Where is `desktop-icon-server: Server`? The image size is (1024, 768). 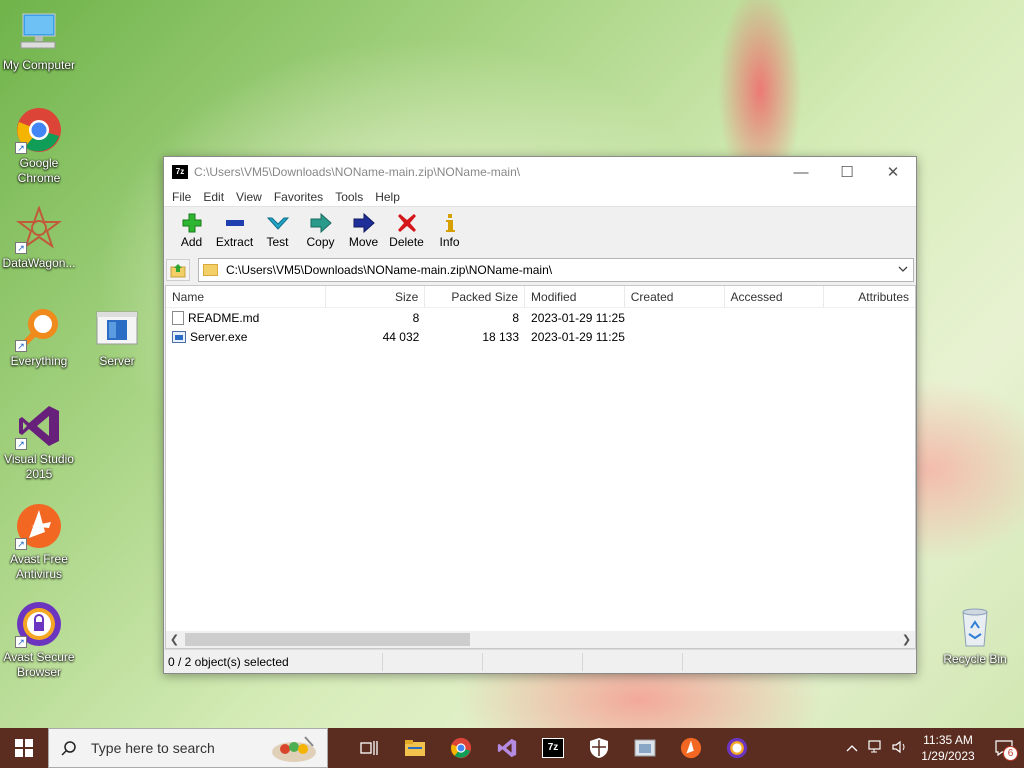 desktop-icon-server: Server is located at coordinates (117, 336).